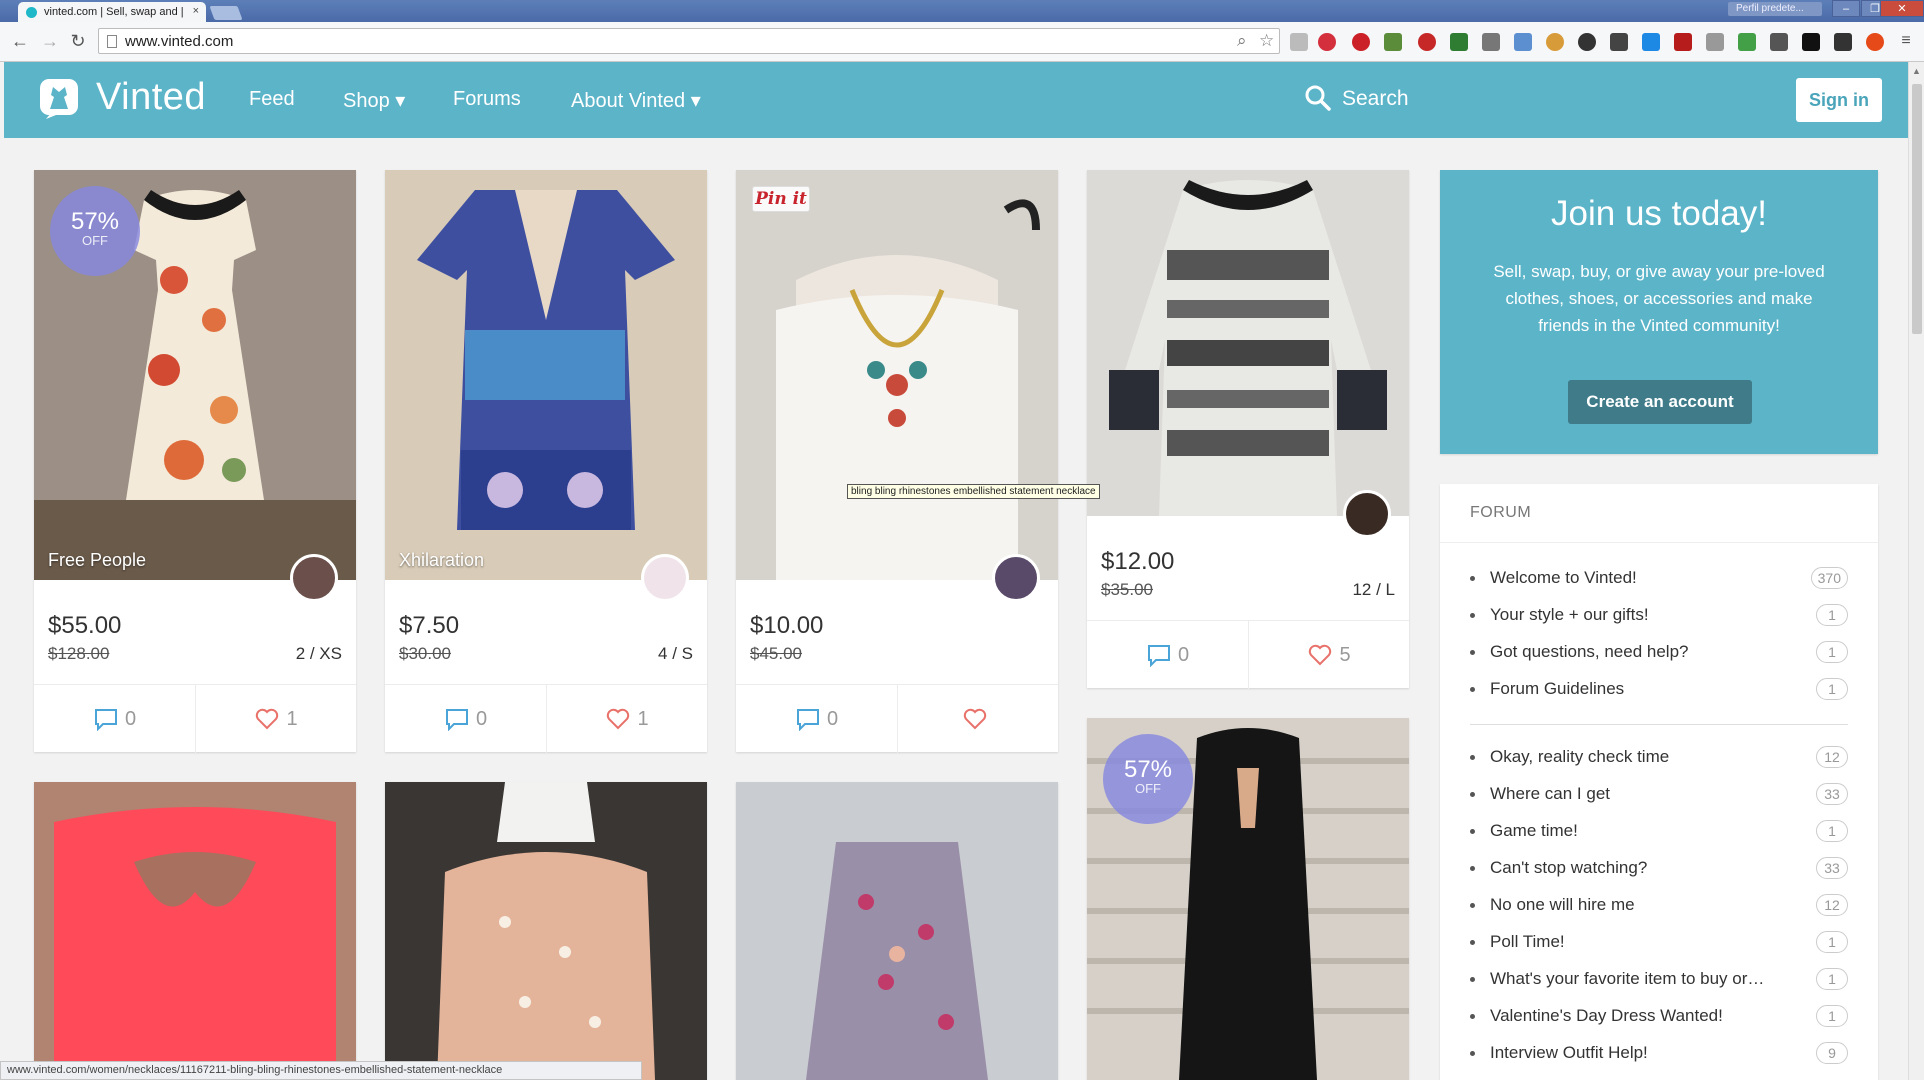 The image size is (1924, 1080). I want to click on item-card: $12.00 $35.00 12 / L 0 5, so click(1248, 429).